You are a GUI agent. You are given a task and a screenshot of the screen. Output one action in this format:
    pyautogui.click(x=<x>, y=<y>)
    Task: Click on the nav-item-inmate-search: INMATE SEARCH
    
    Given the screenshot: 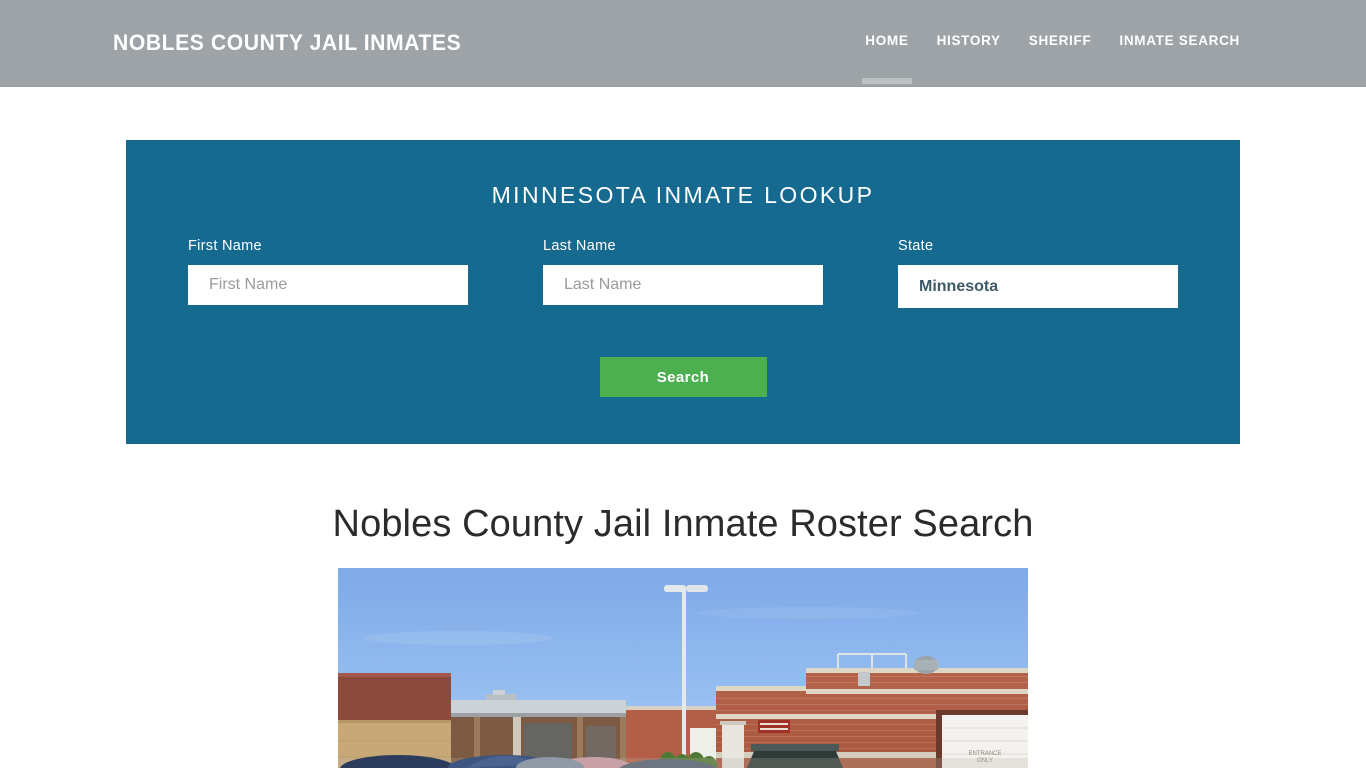 What is the action you would take?
    pyautogui.click(x=1179, y=41)
    